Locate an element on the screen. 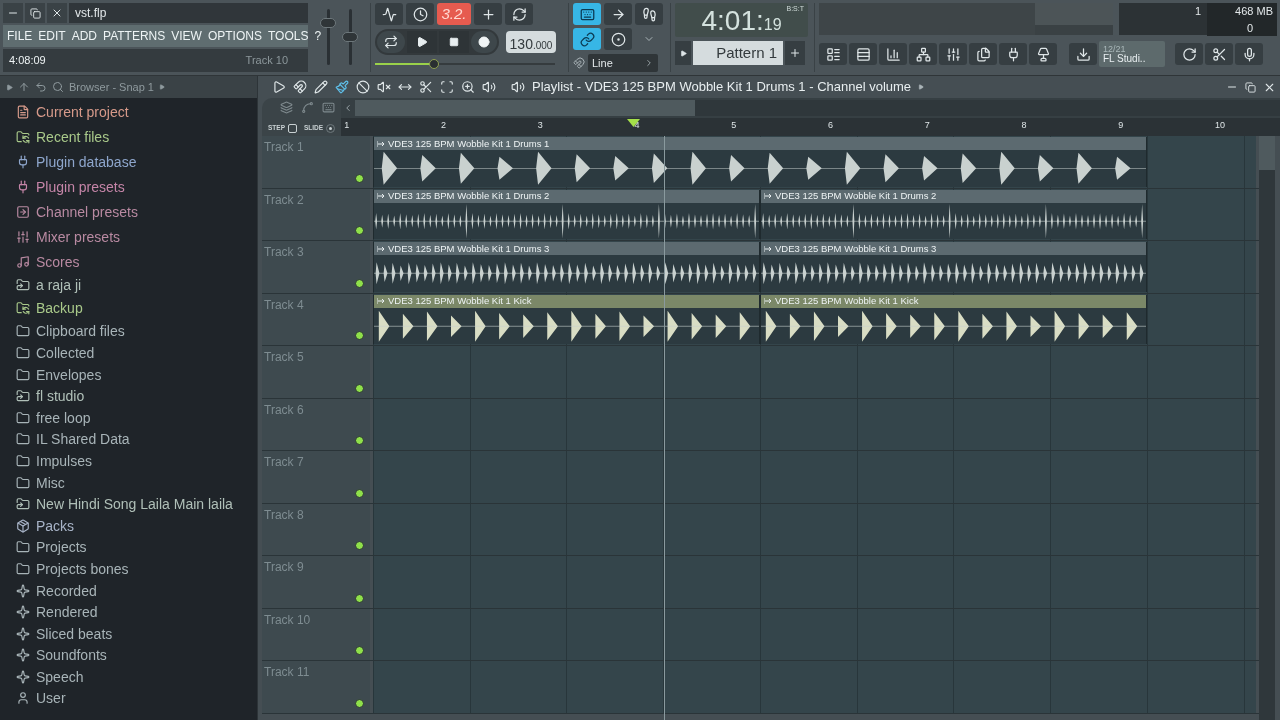 The height and width of the screenshot is (720, 1280). pattern-selector: Pattern 1 is located at coordinates (738, 53).